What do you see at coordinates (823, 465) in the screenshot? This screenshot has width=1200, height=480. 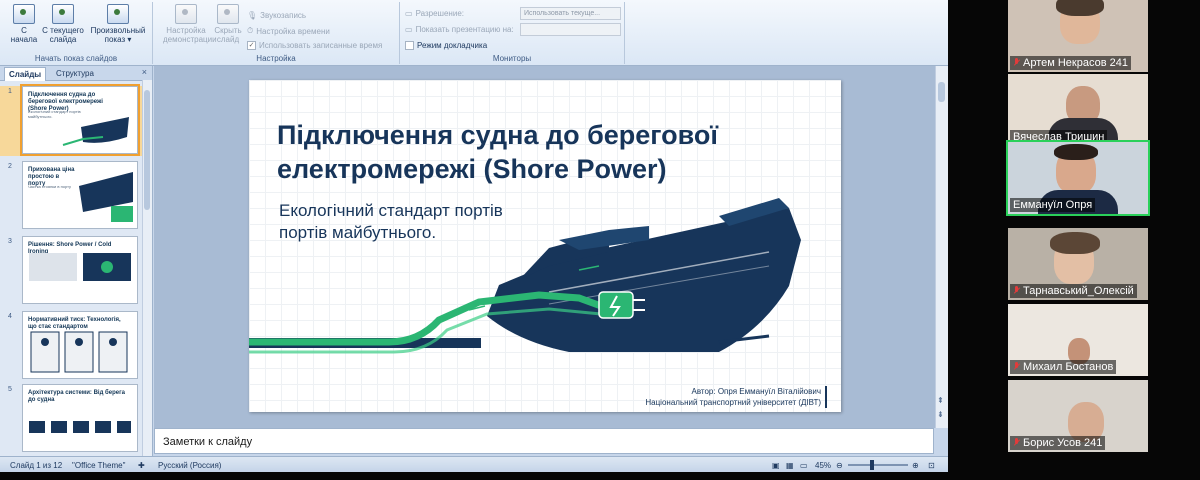 I see `zoom-level: 45%` at bounding box center [823, 465].